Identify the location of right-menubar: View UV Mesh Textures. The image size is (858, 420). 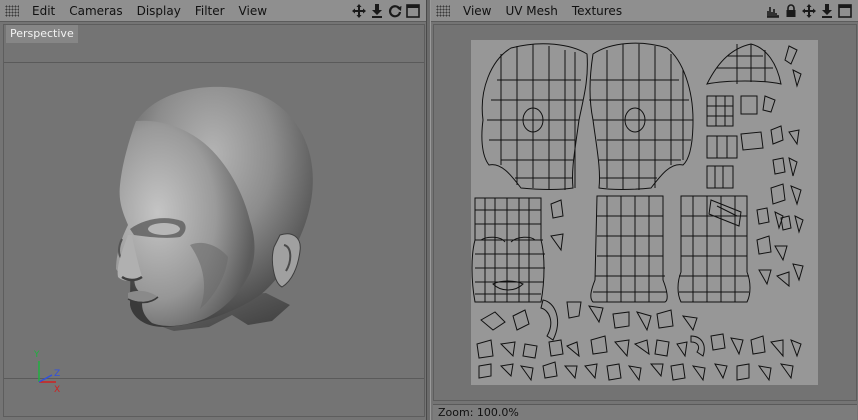
(644, 11).